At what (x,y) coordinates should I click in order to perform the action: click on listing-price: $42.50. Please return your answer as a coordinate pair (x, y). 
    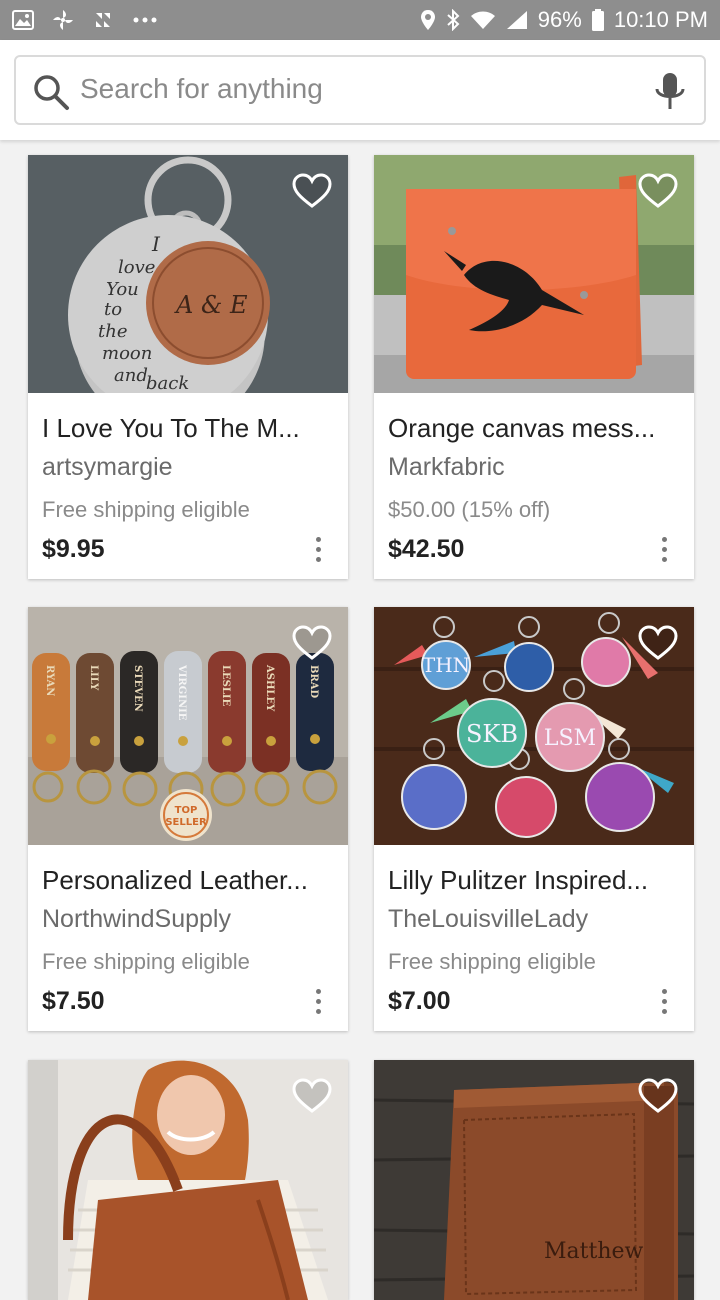
    Looking at the image, I should click on (426, 549).